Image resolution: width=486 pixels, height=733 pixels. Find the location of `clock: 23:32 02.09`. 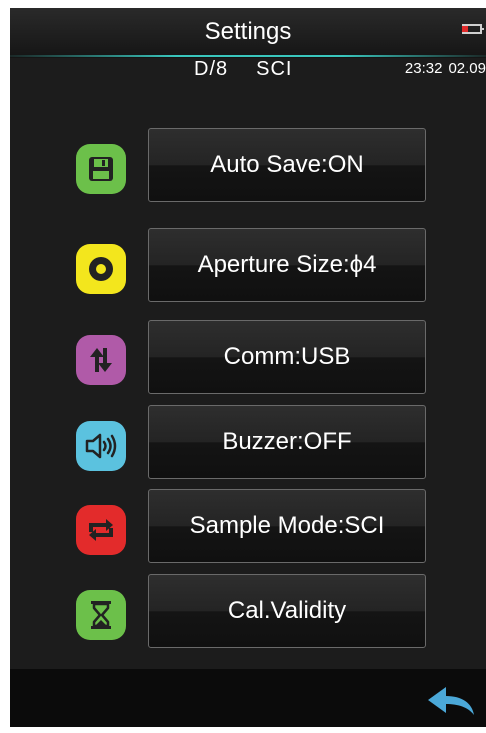

clock: 23:32 02.09 is located at coordinates (442, 68).